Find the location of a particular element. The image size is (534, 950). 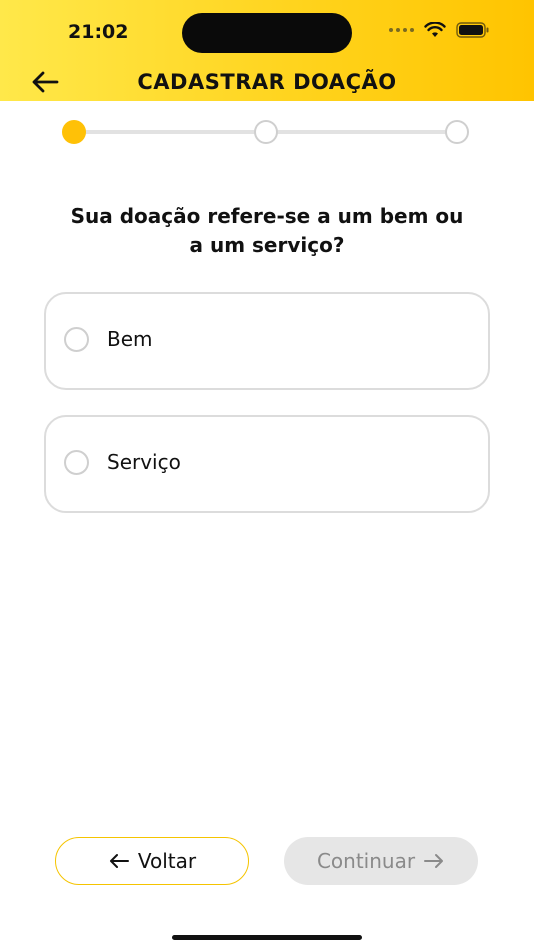

radio-servico is located at coordinates (76, 462).